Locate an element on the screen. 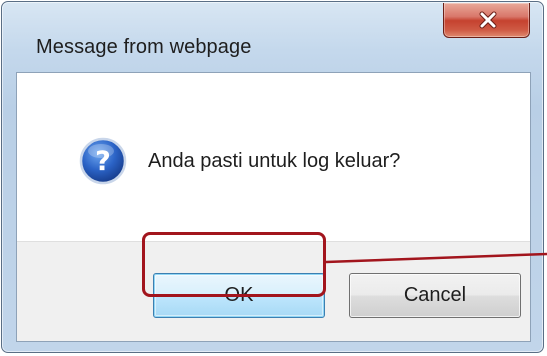 This screenshot has height=356, width=547. question-icon: ? is located at coordinates (103, 161).